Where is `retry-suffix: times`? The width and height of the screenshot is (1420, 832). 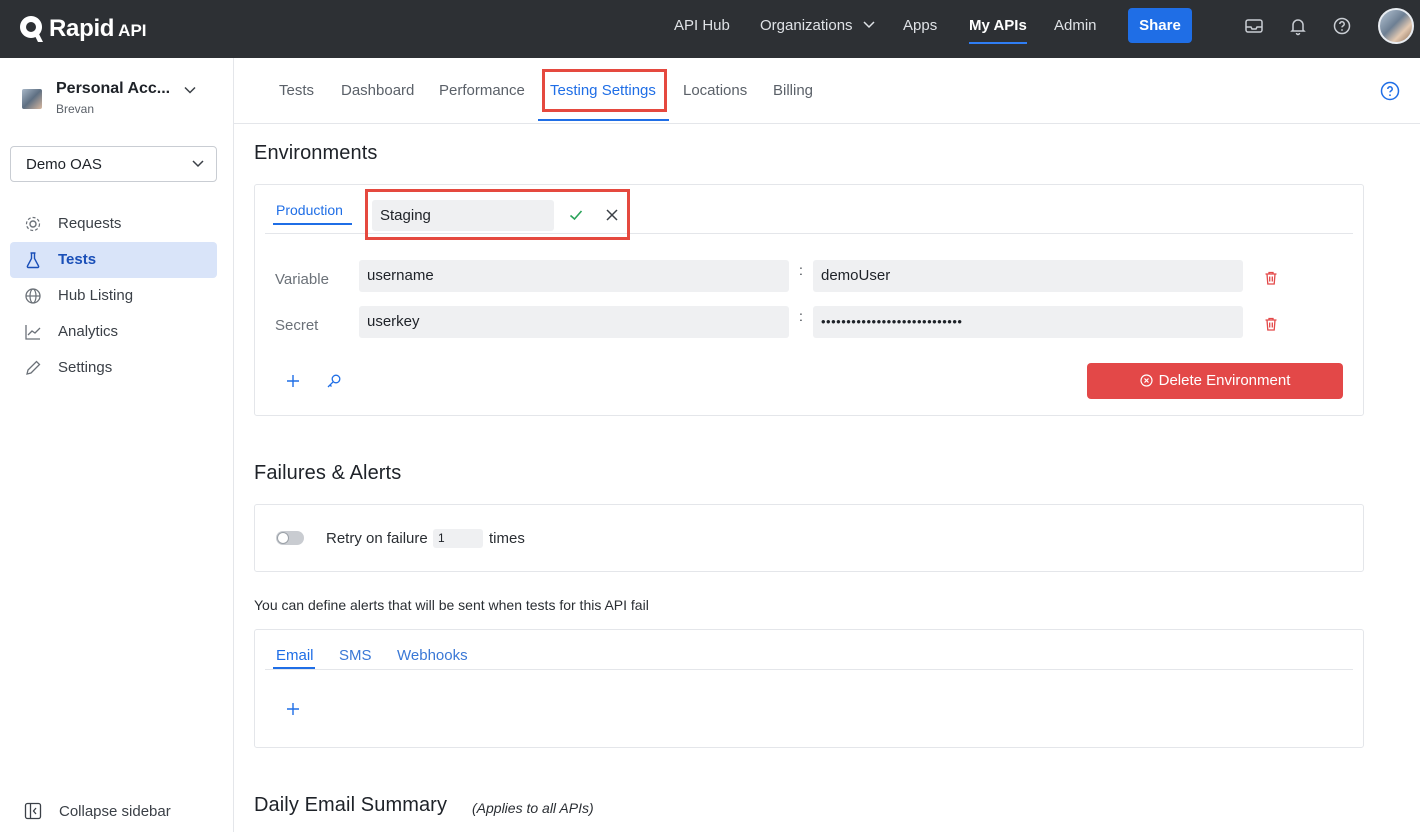 retry-suffix: times is located at coordinates (507, 538).